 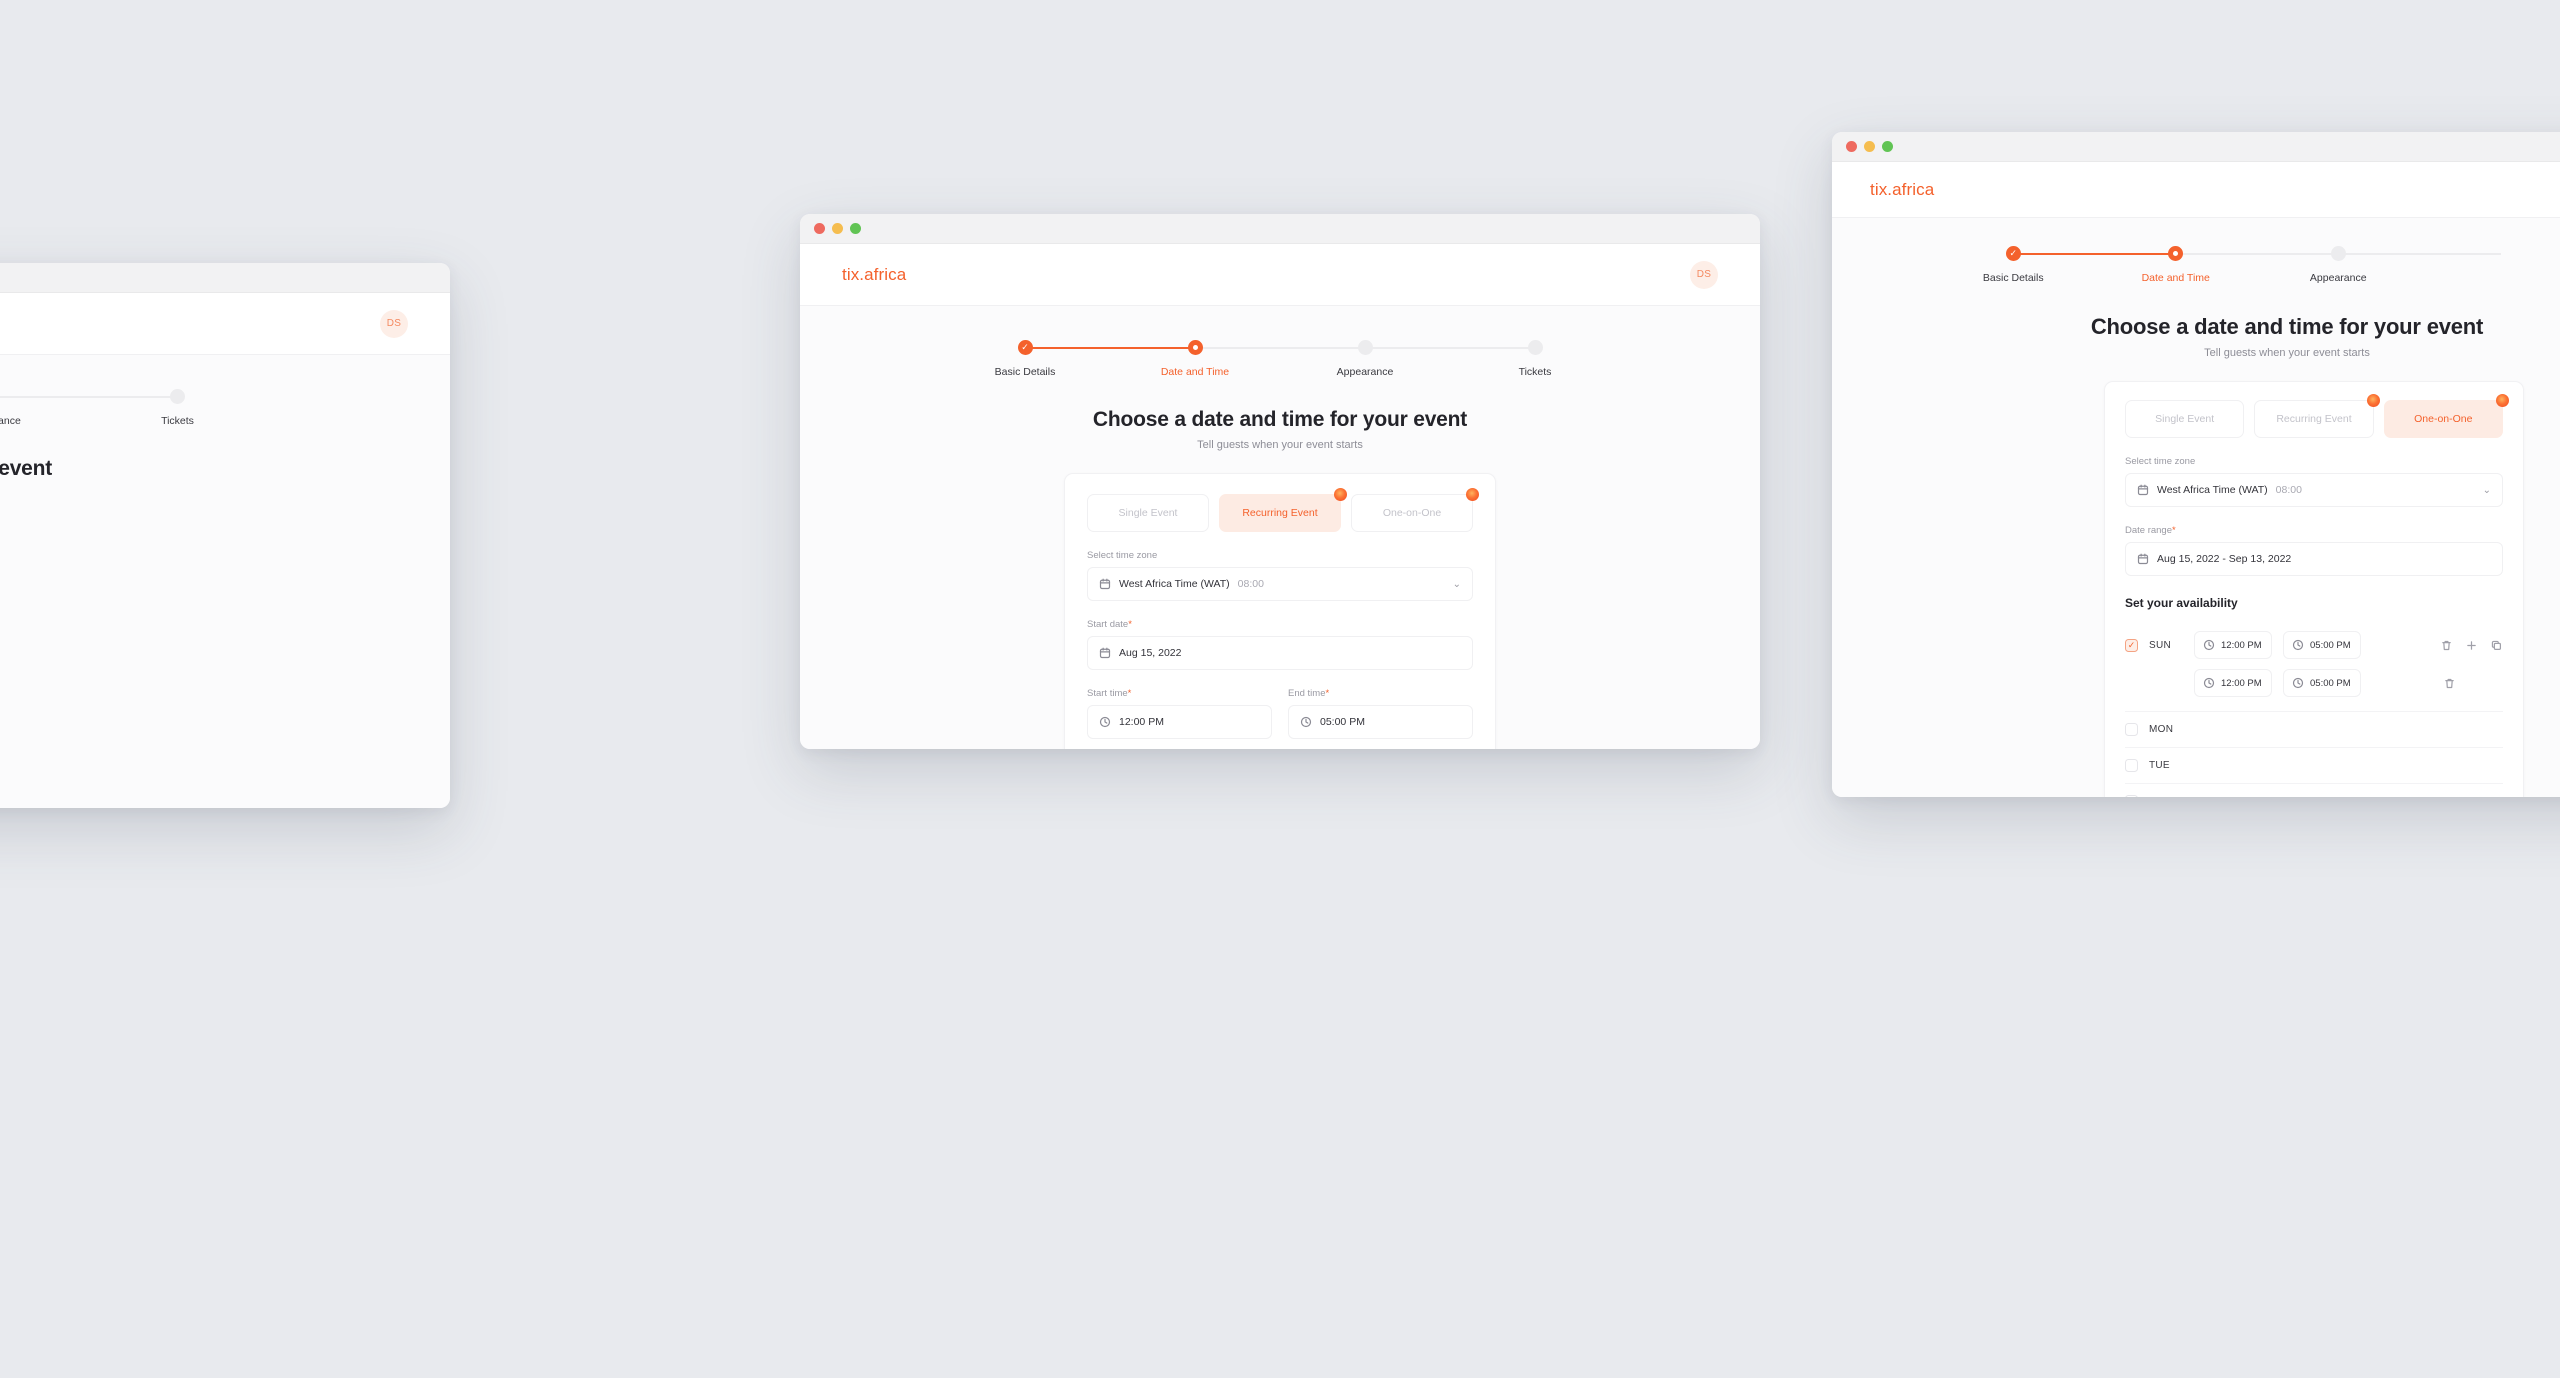 I want to click on availability-day-row-wed: WED, so click(x=2314, y=790).